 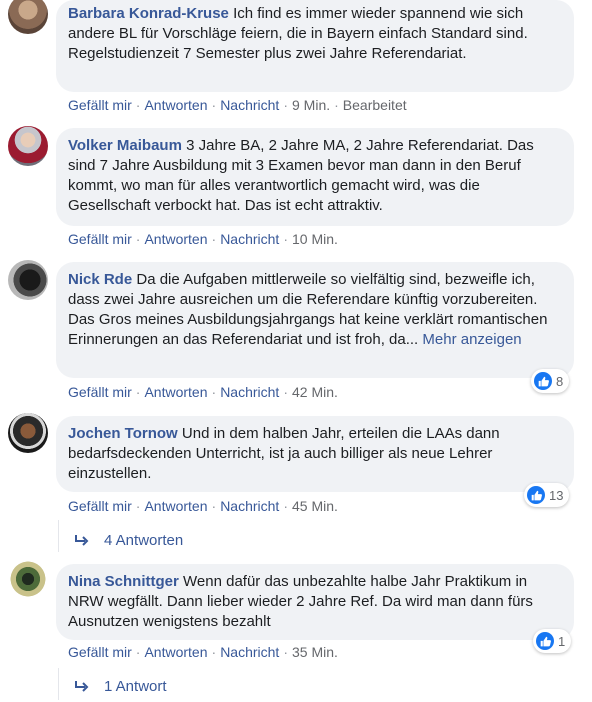 What do you see at coordinates (375, 105) in the screenshot?
I see `edited-label: Bearbeitet` at bounding box center [375, 105].